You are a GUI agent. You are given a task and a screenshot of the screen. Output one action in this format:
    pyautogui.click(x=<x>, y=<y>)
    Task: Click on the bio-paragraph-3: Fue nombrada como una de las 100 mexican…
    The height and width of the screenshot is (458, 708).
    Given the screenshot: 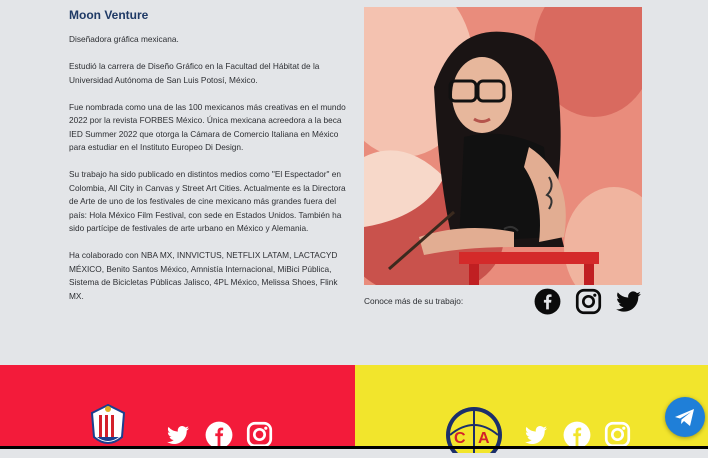 What is the action you would take?
    pyautogui.click(x=207, y=127)
    